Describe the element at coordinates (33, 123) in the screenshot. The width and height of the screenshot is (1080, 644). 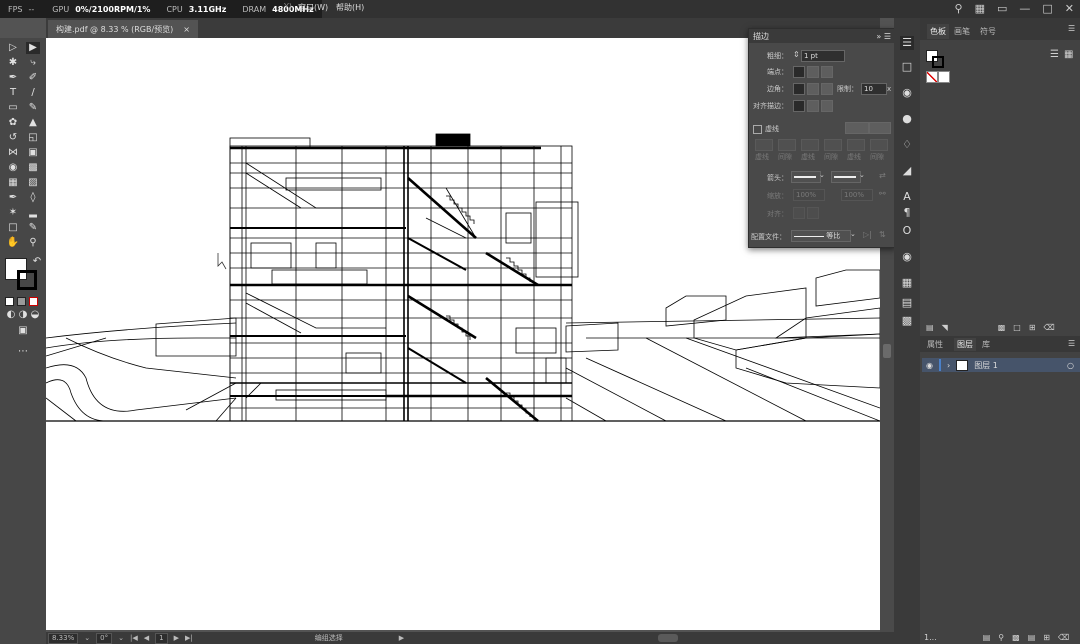
I see `eraser-tool-icon: ▲` at that location.